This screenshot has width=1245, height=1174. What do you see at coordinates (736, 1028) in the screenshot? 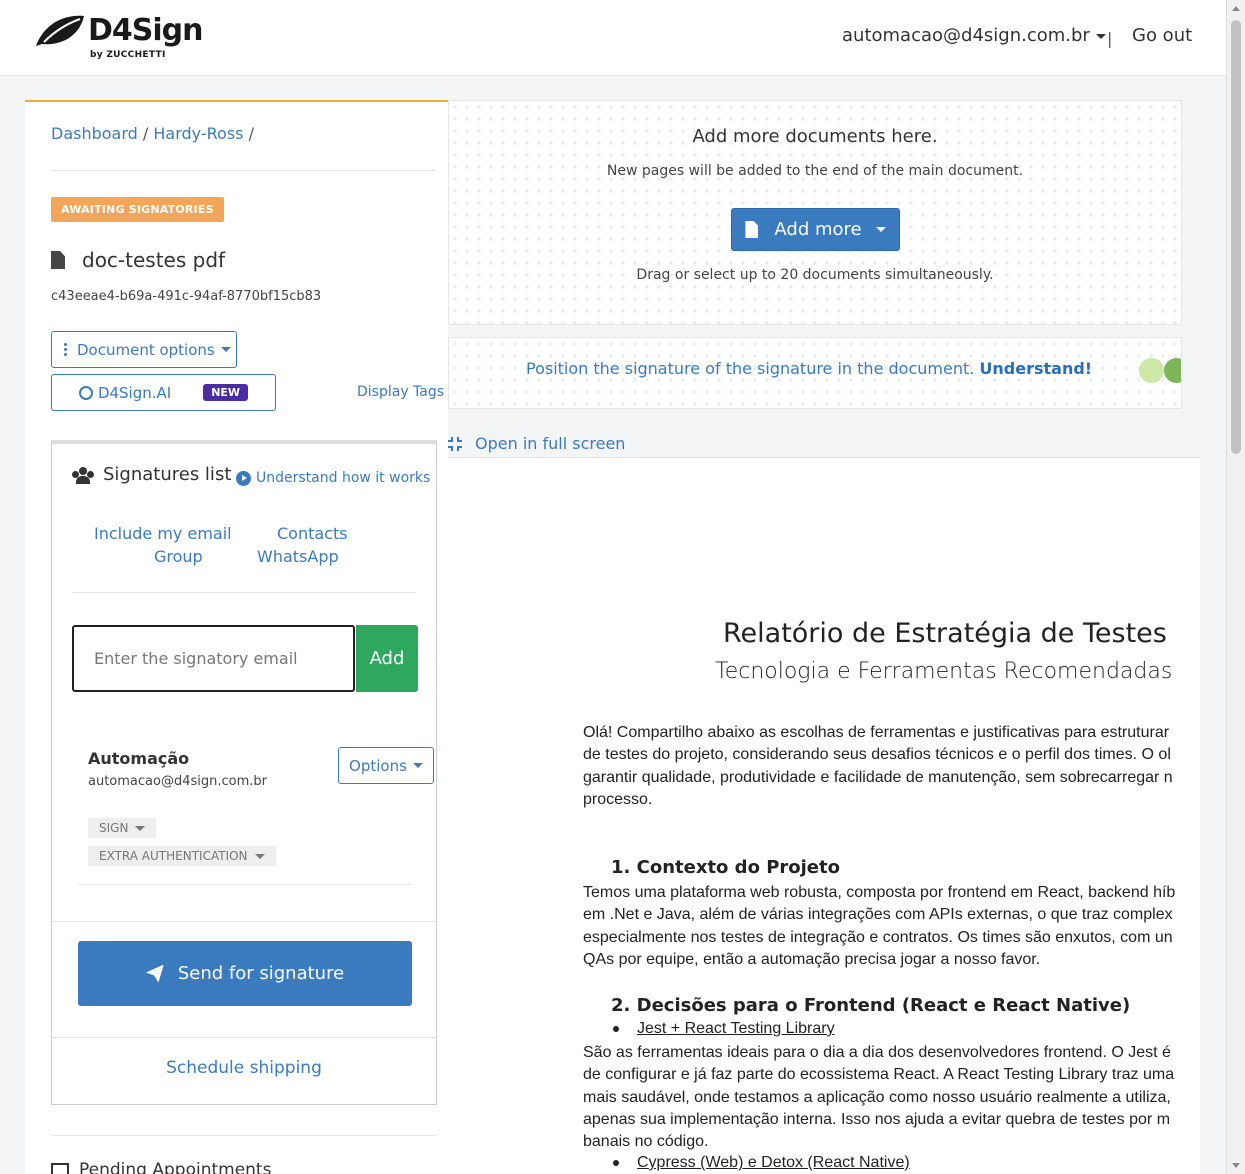
I see `pdf-bullet-text: Jest + React Testing Library` at bounding box center [736, 1028].